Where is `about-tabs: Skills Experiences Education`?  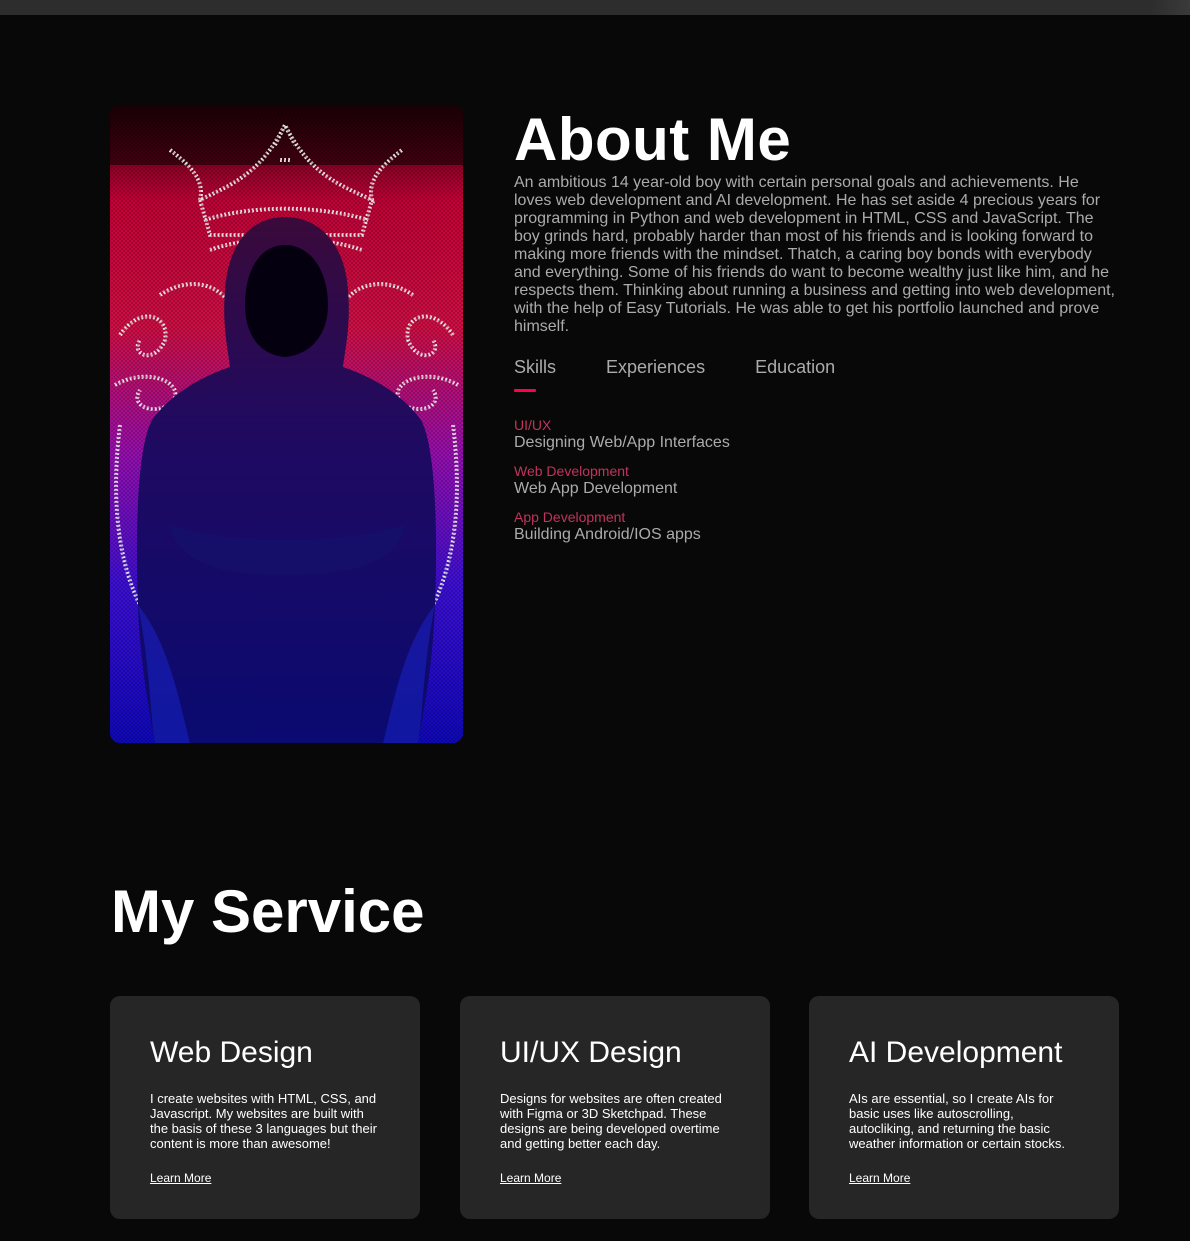
about-tabs: Skills Experiences Education is located at coordinates (819, 374).